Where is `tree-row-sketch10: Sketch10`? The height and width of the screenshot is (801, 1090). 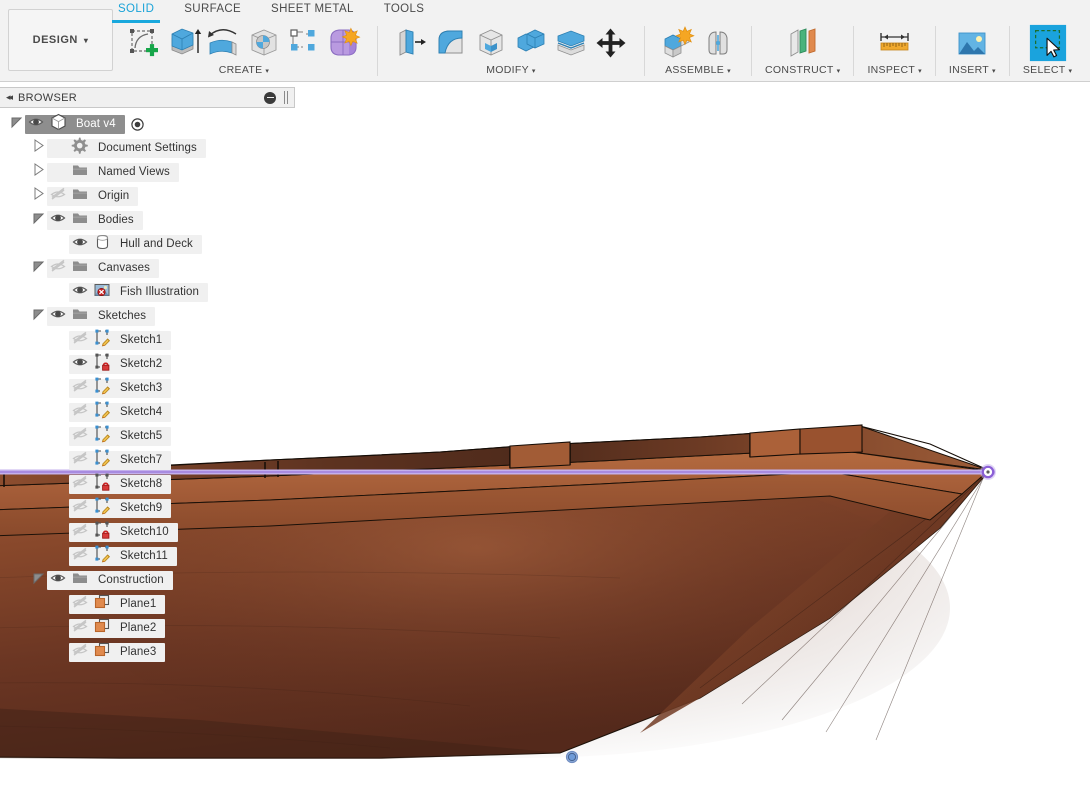 tree-row-sketch10: Sketch10 is located at coordinates (147, 532).